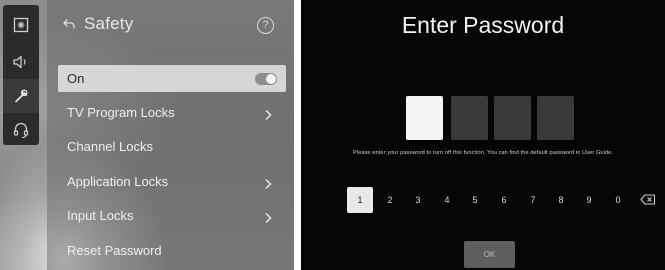 The width and height of the screenshot is (665, 270). I want to click on rail-item-picture, so click(21, 25).